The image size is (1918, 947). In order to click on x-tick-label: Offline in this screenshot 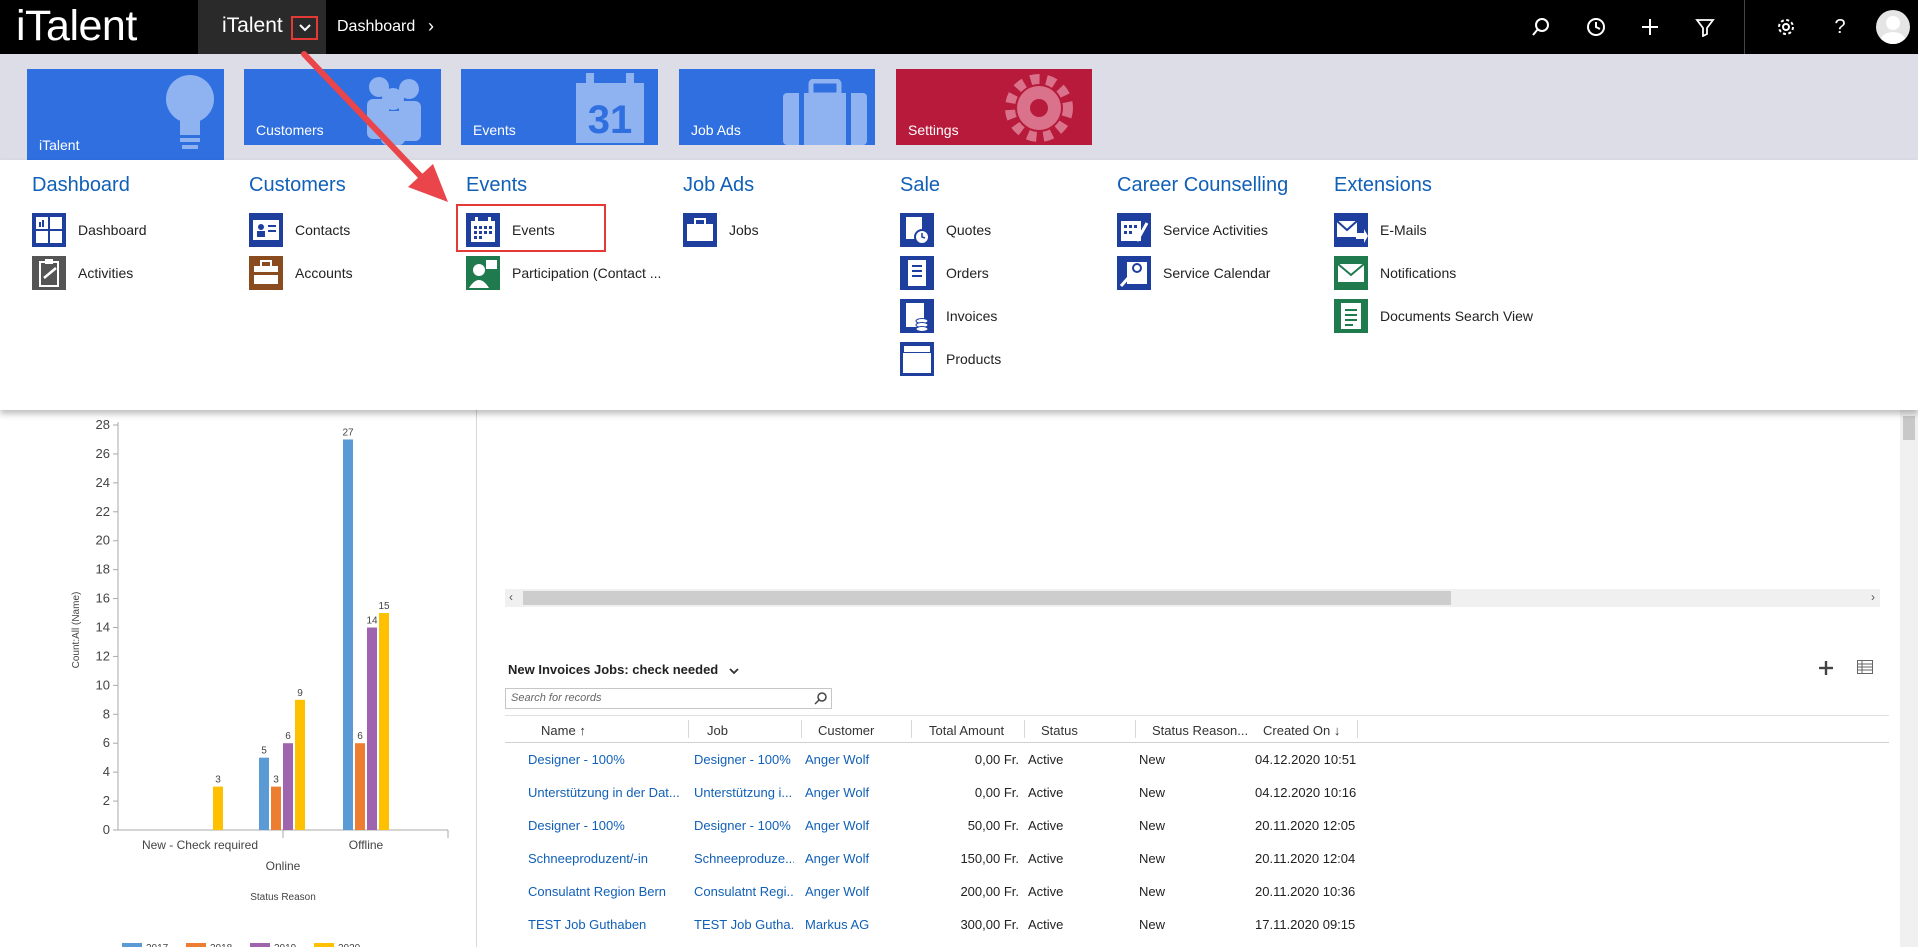, I will do `click(366, 845)`.